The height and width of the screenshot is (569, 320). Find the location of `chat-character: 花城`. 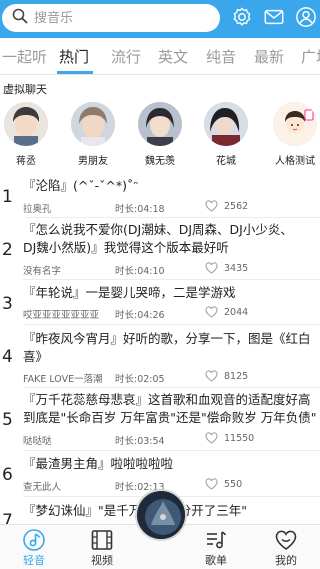

chat-character: 花城 is located at coordinates (226, 132).